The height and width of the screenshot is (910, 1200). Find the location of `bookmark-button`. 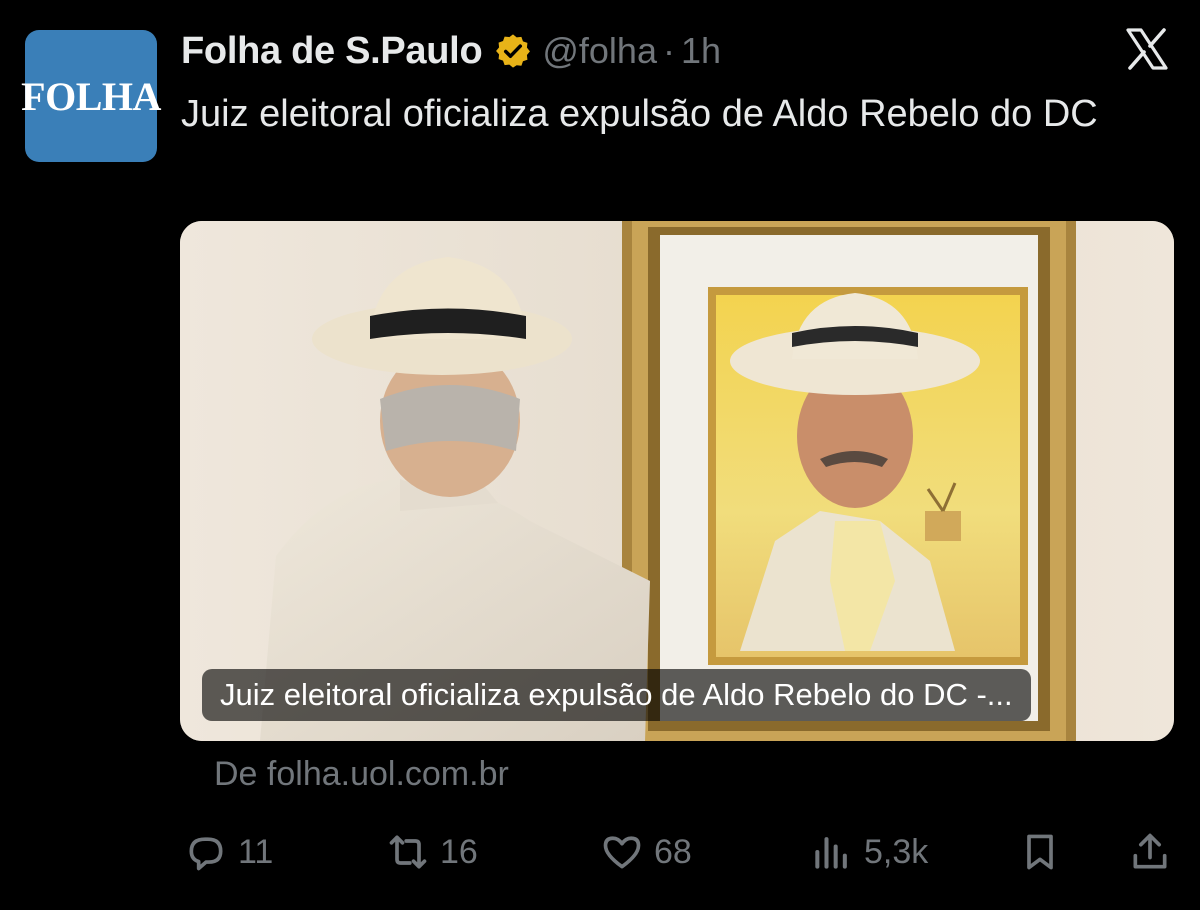

bookmark-button is located at coordinates (1040, 852).